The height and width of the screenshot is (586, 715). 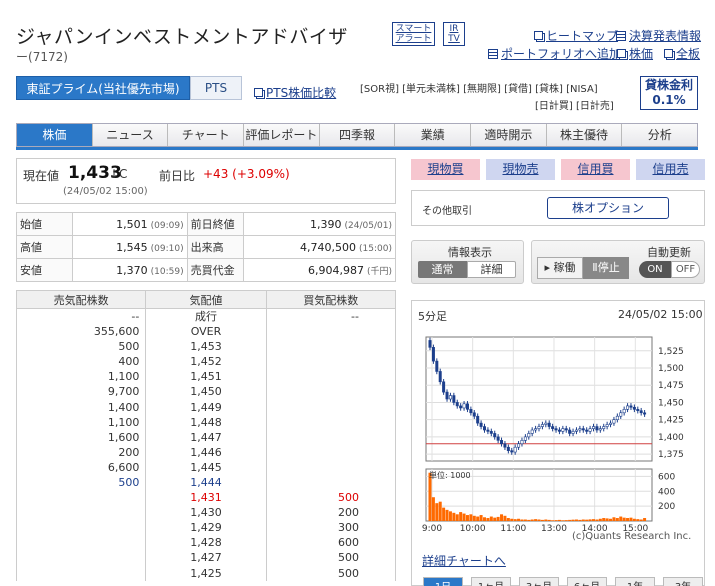 I want to click on auto-off-toggle: OFF, so click(x=685, y=269).